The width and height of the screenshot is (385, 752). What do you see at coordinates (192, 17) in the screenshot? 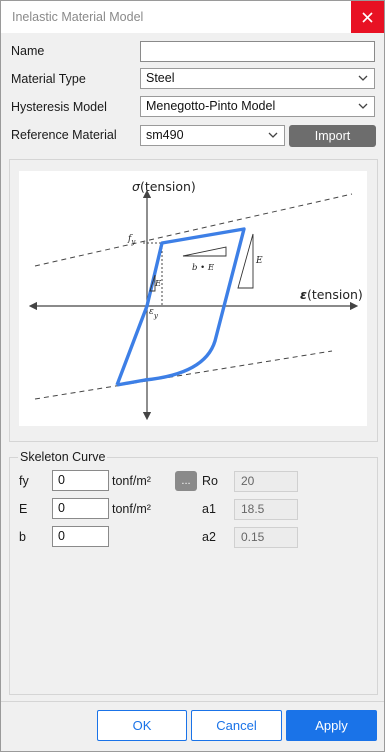
I see `title-bar: Inelastic Material Model` at bounding box center [192, 17].